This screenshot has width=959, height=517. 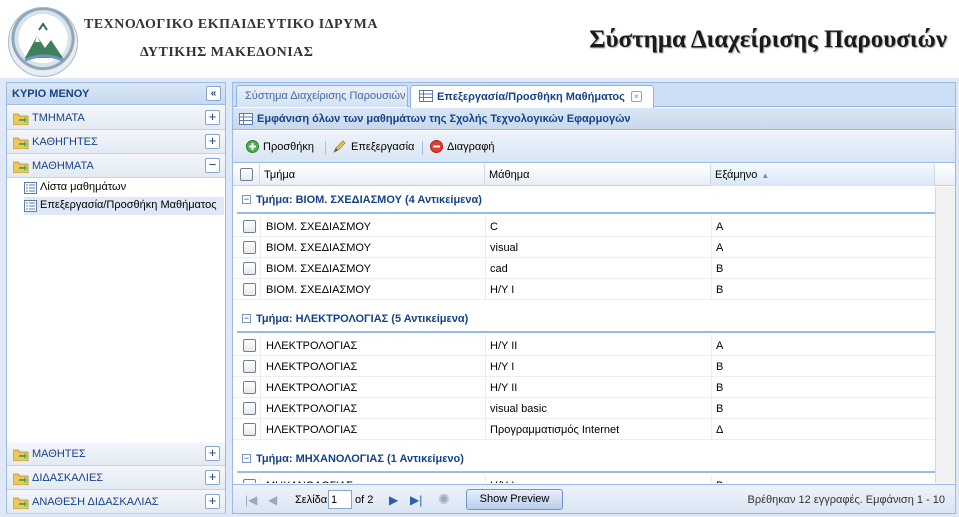 I want to click on menu-section-teachings: ΔΙΔΑΣΚΑΛΙΕΣ +, so click(x=116, y=478).